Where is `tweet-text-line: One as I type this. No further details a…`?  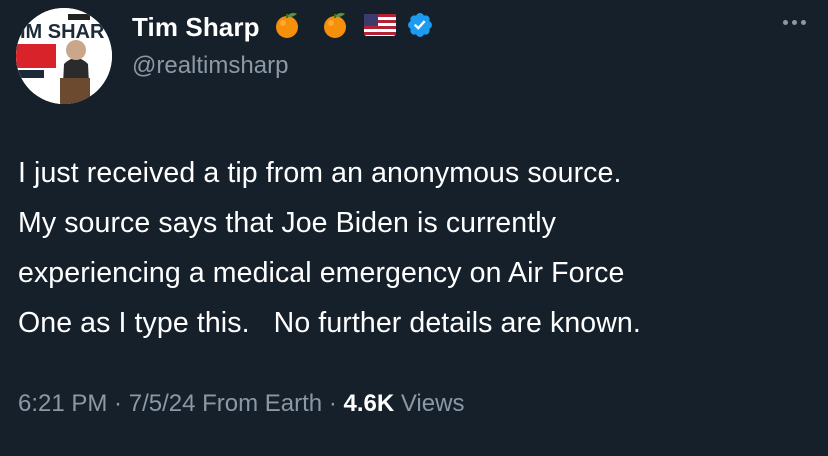 tweet-text-line: One as I type this. No further details a… is located at coordinates (329, 323).